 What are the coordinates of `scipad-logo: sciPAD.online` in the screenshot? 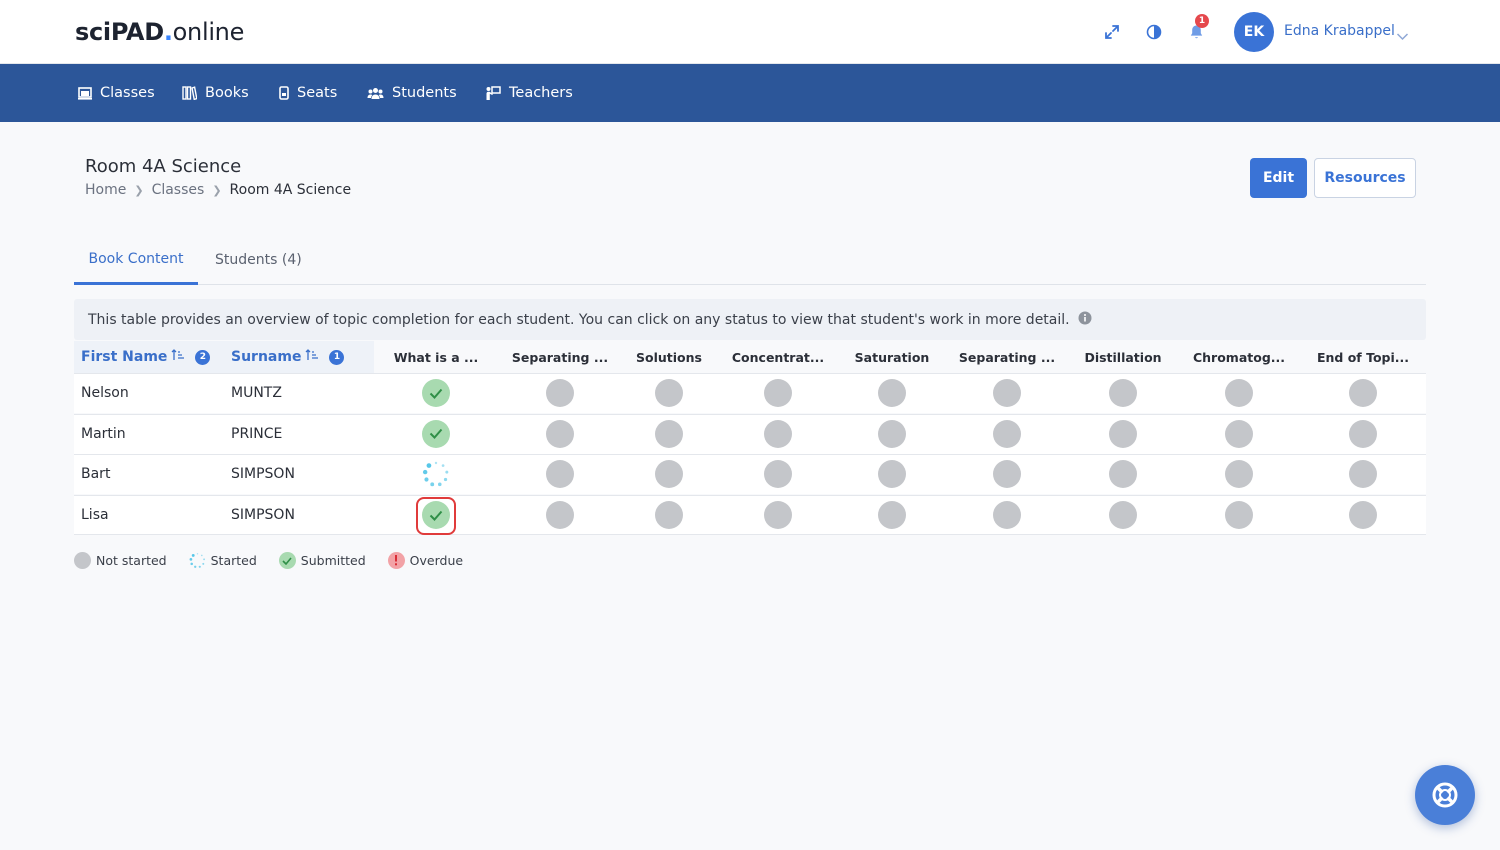 It's located at (159, 32).